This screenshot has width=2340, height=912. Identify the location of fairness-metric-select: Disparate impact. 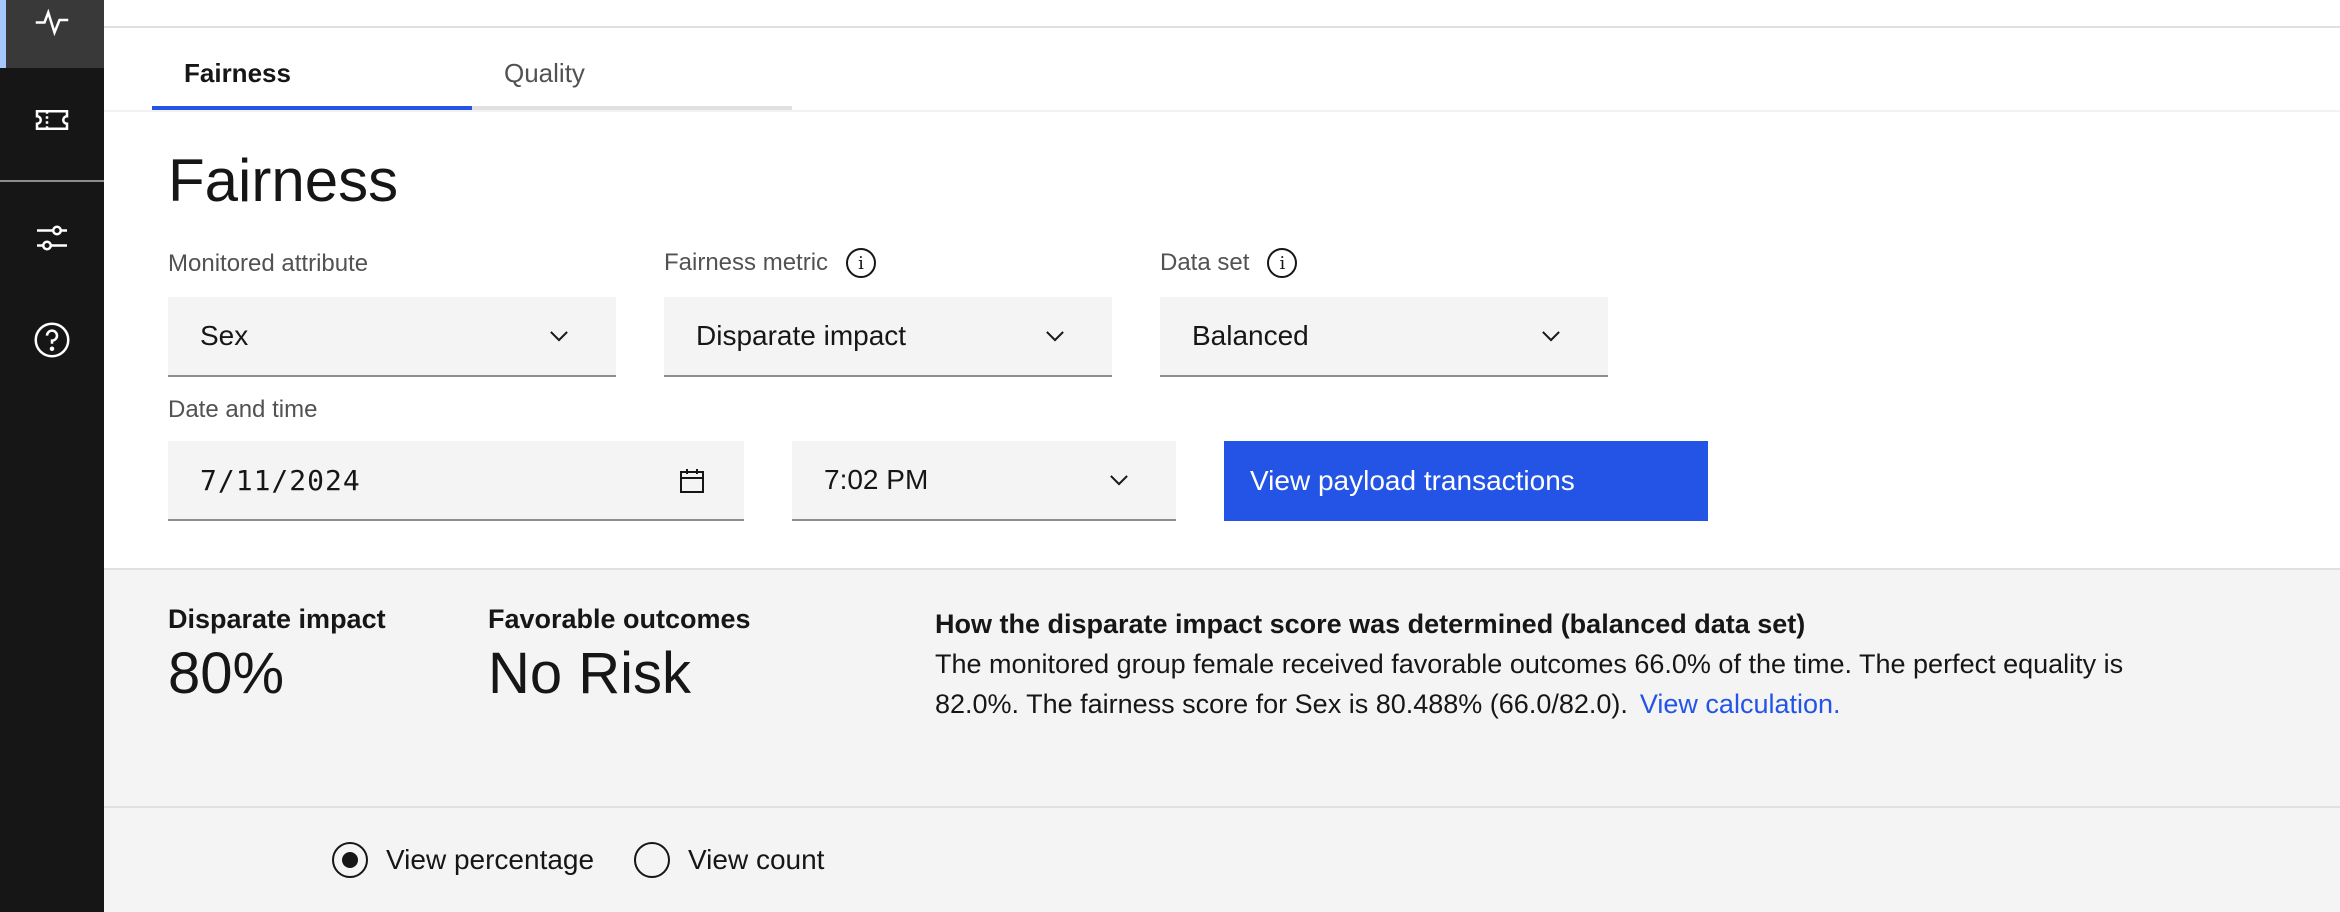
(888, 337).